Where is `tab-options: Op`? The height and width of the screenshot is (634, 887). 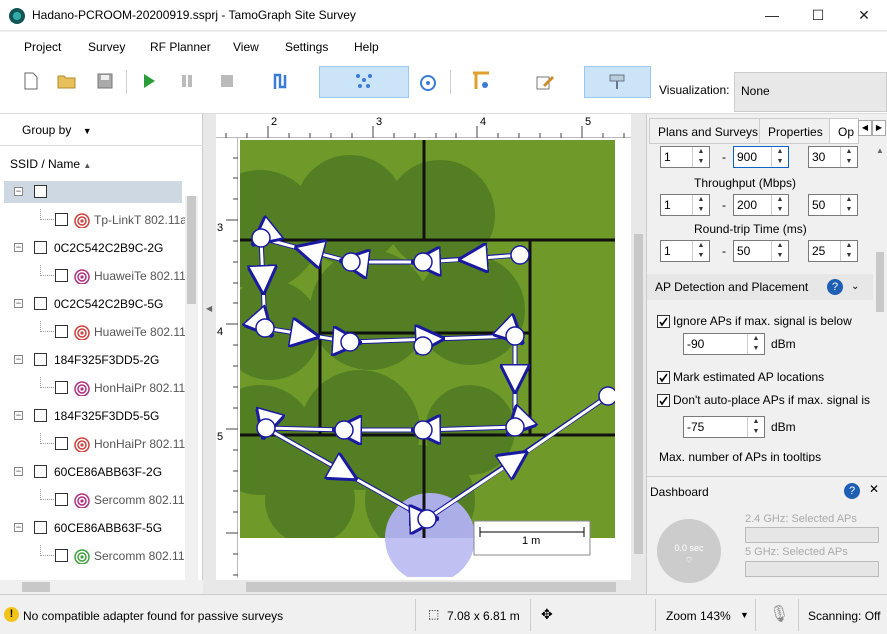
tab-options: Op is located at coordinates (844, 131).